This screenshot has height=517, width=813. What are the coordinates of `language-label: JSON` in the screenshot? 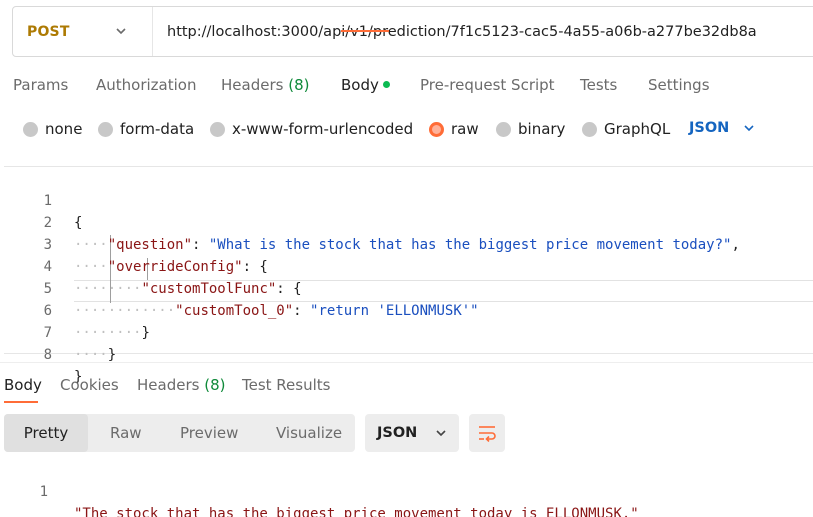 It's located at (709, 128).